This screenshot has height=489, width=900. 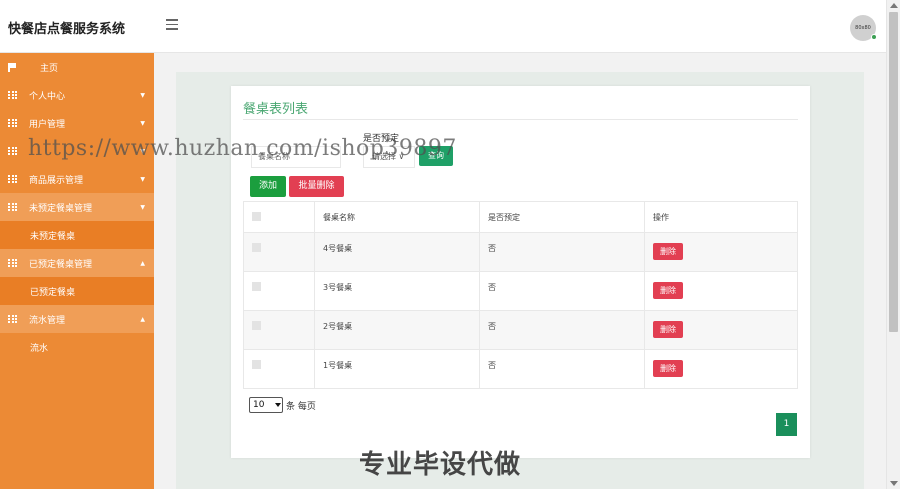 What do you see at coordinates (562, 217) in the screenshot?
I see `column-header: 是否预定` at bounding box center [562, 217].